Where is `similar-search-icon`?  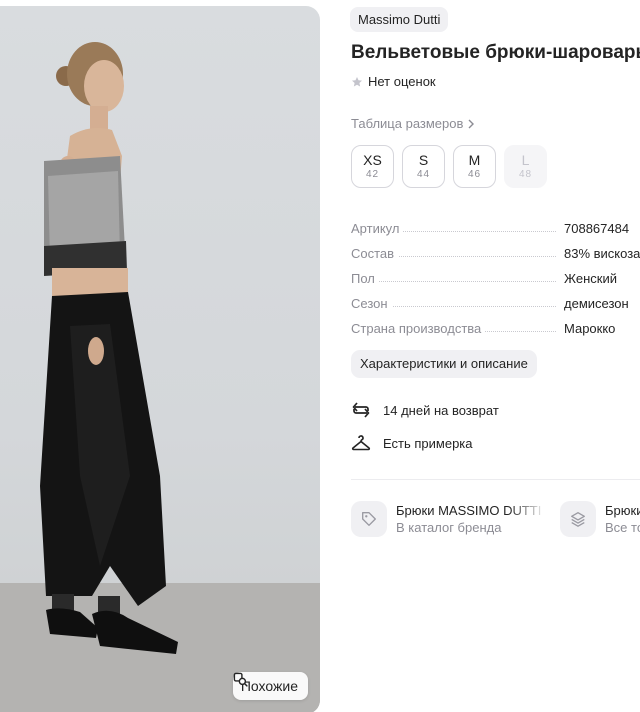
similar-search-icon is located at coordinates (240, 679).